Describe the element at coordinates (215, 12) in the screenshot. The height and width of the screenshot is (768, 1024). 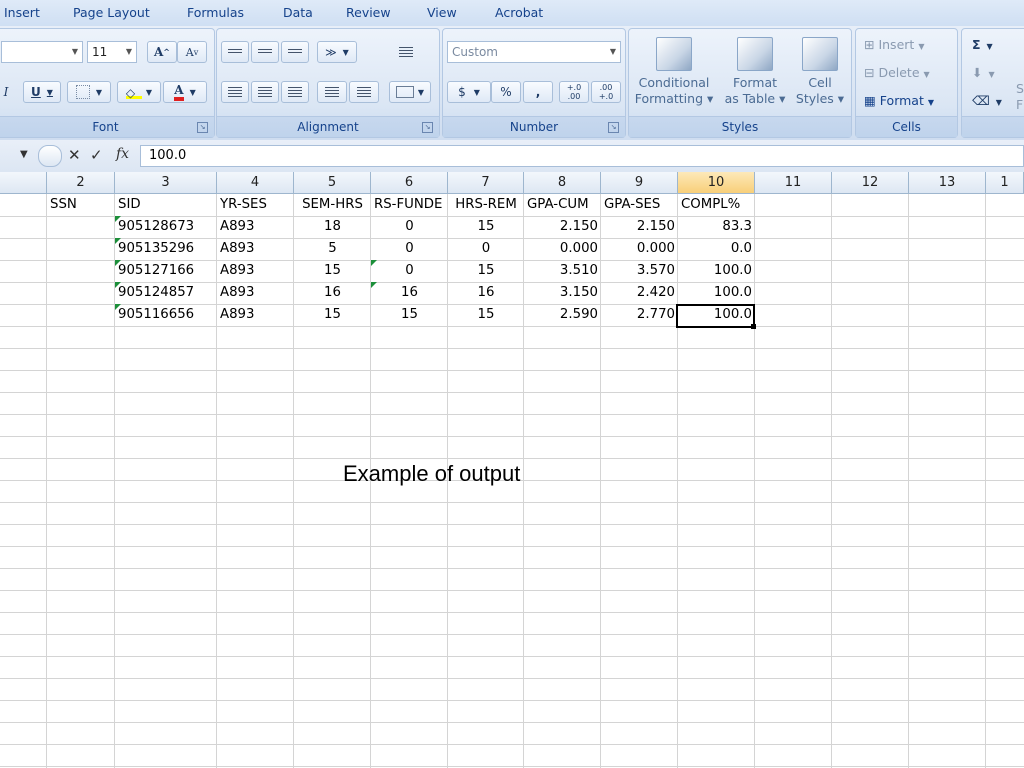
I see `tab-formulas: Formulas` at that location.